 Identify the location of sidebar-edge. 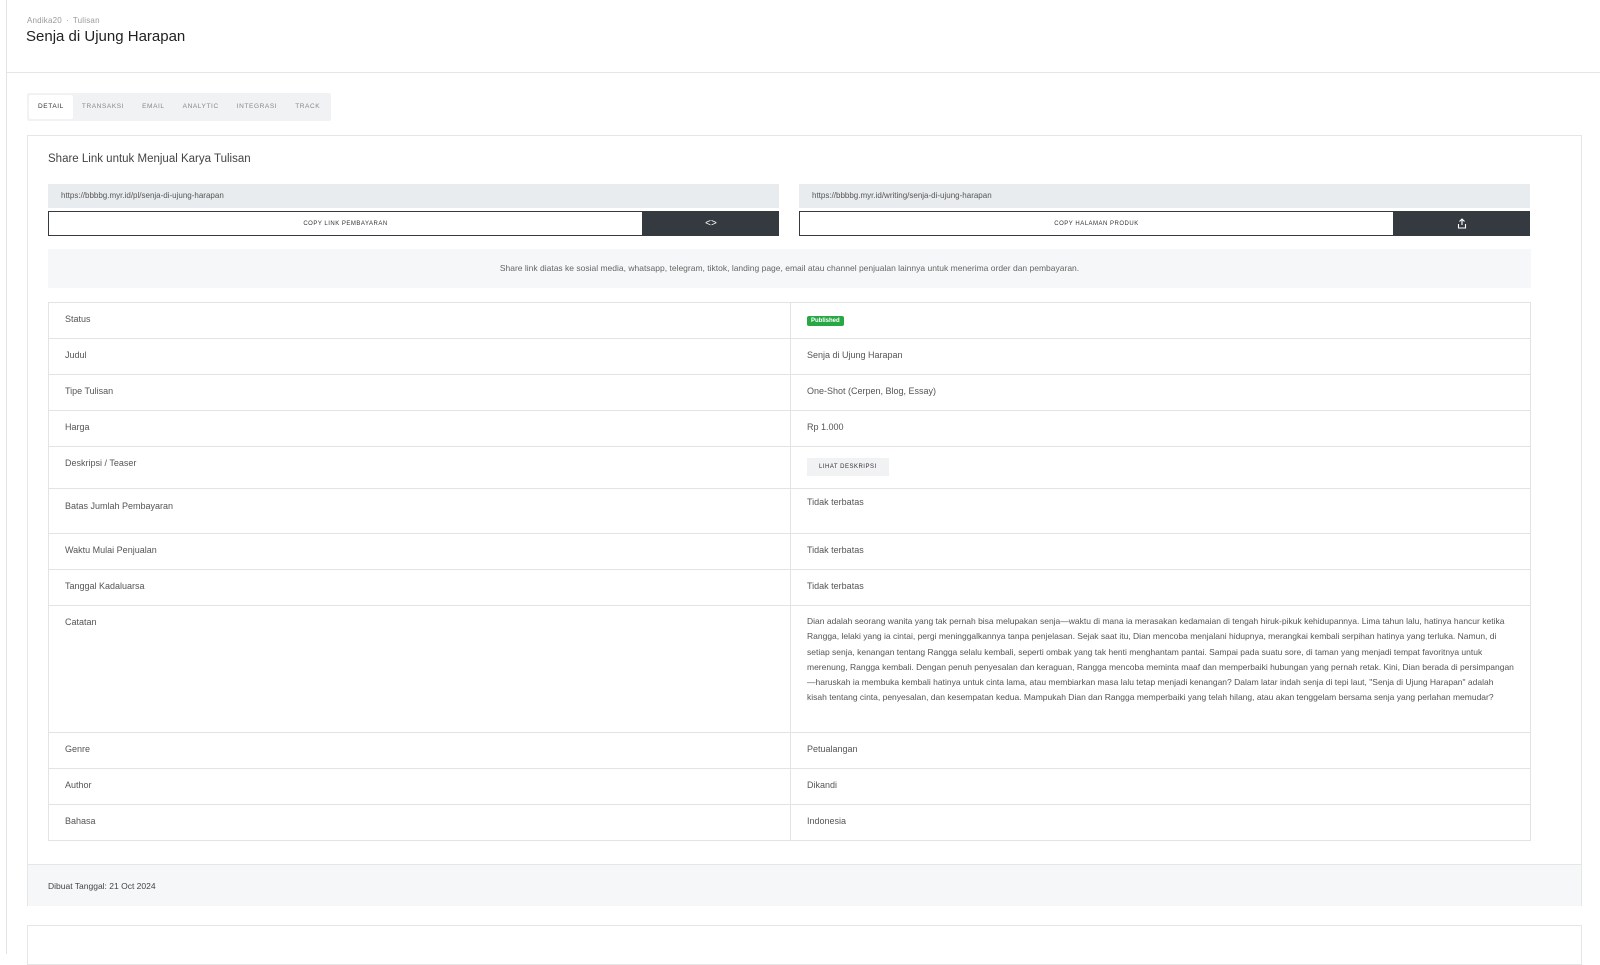
(6, 477).